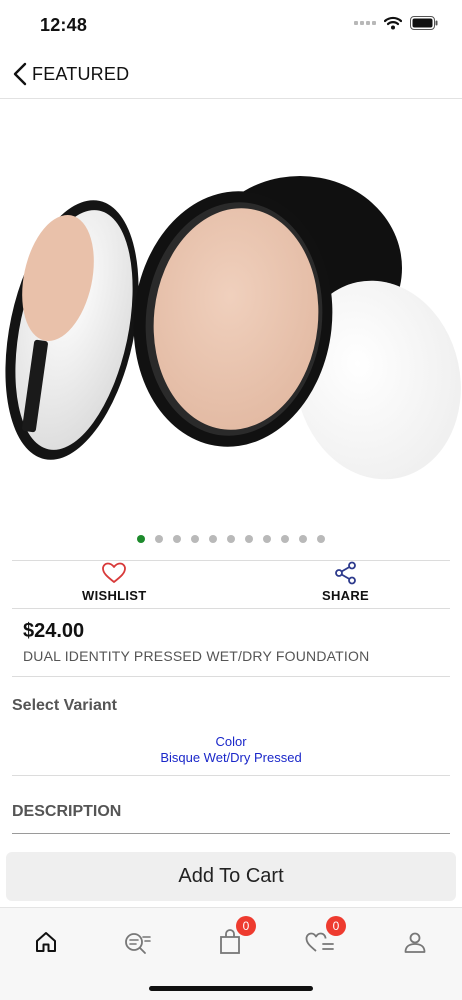 The width and height of the screenshot is (462, 1000). I want to click on user-icon, so click(415, 942).